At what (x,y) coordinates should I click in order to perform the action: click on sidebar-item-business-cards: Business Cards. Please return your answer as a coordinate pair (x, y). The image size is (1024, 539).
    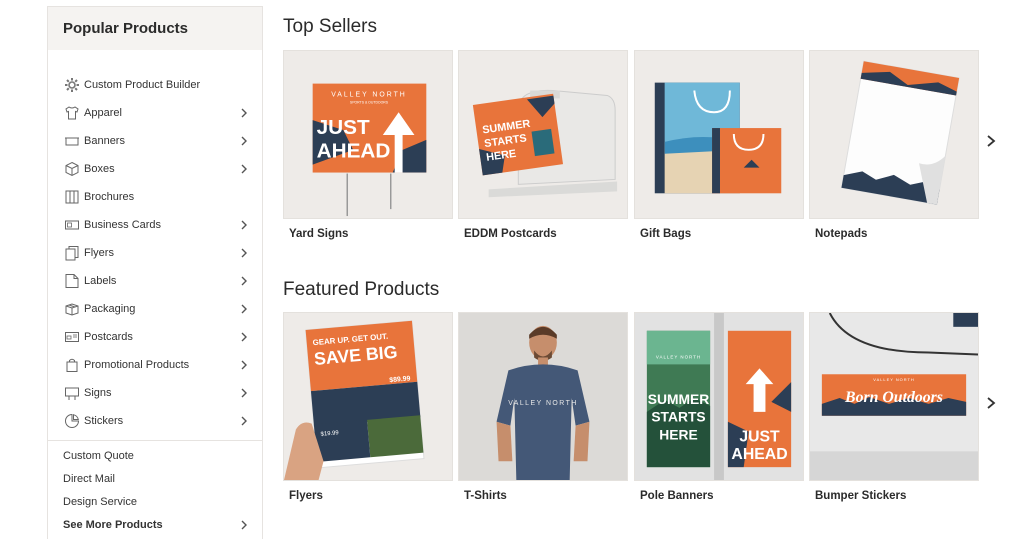
    Looking at the image, I should click on (155, 225).